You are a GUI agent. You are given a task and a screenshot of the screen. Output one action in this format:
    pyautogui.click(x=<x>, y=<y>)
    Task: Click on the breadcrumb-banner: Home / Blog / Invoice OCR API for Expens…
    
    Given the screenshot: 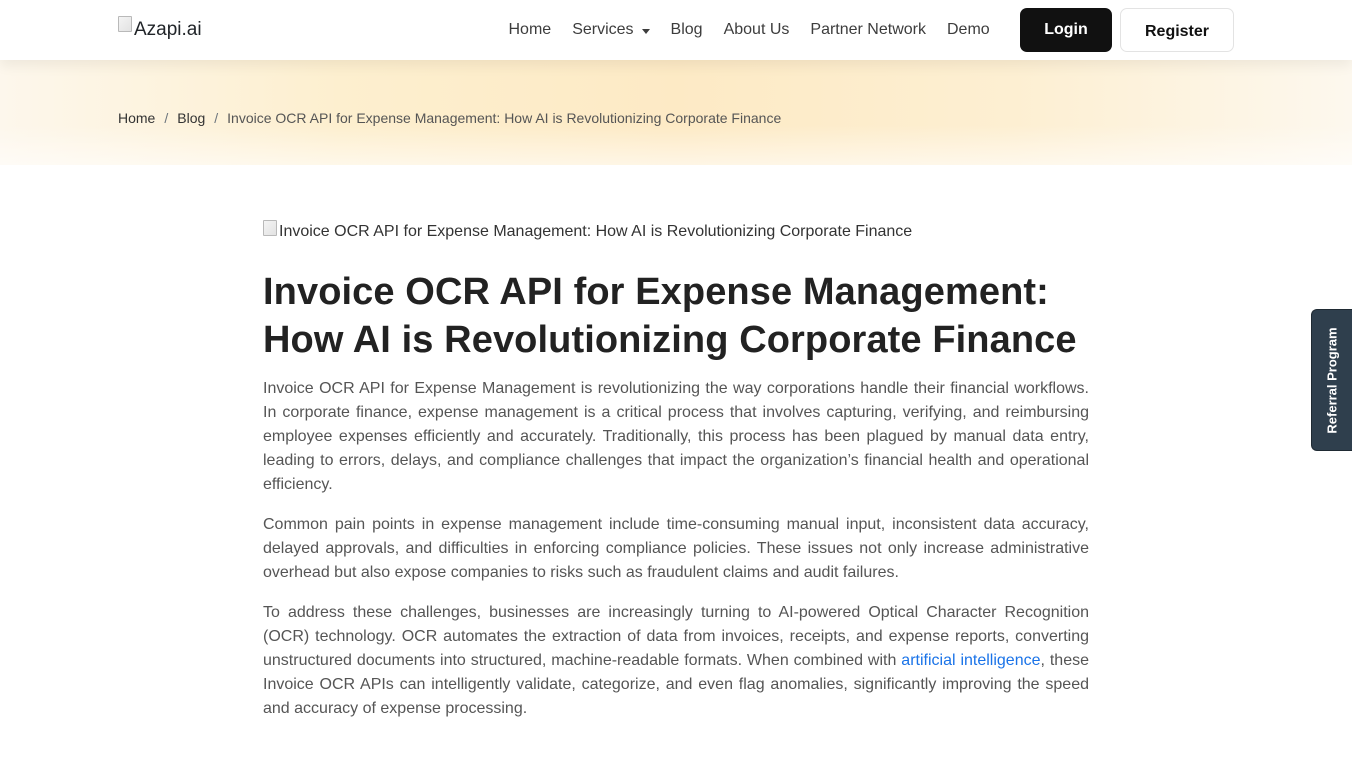 What is the action you would take?
    pyautogui.click(x=676, y=112)
    